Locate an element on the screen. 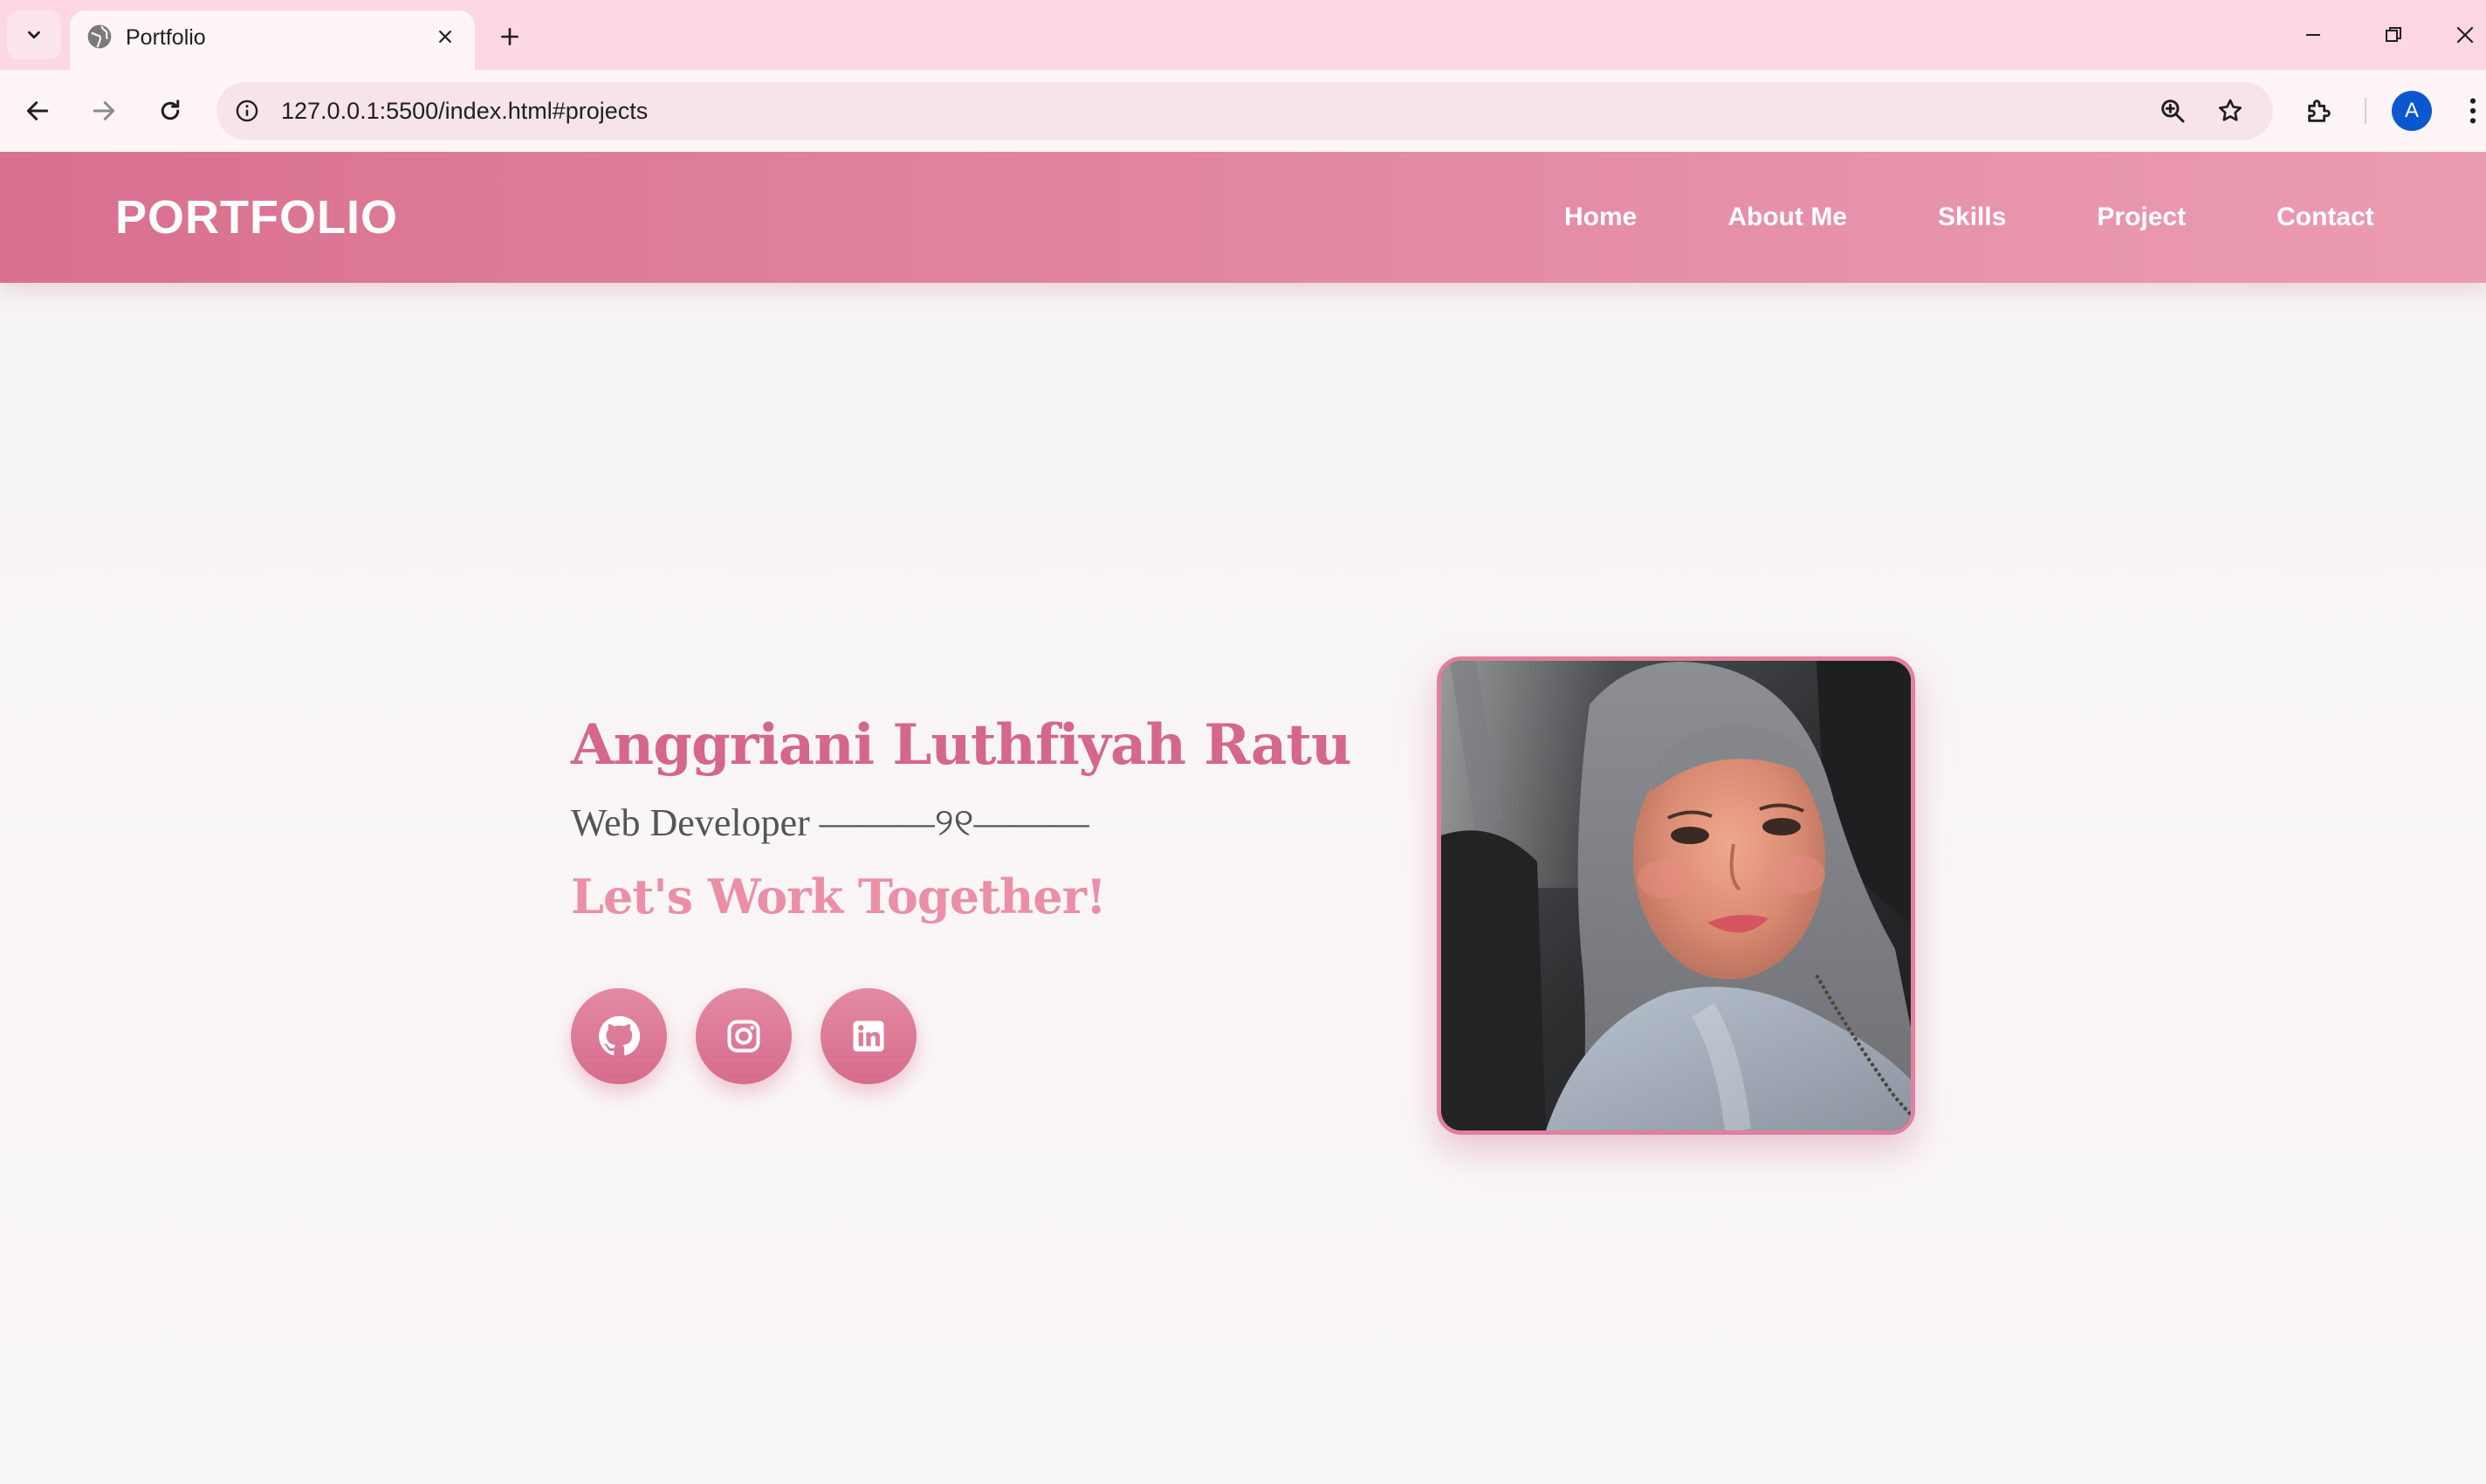  extensions-button is located at coordinates (2319, 111).